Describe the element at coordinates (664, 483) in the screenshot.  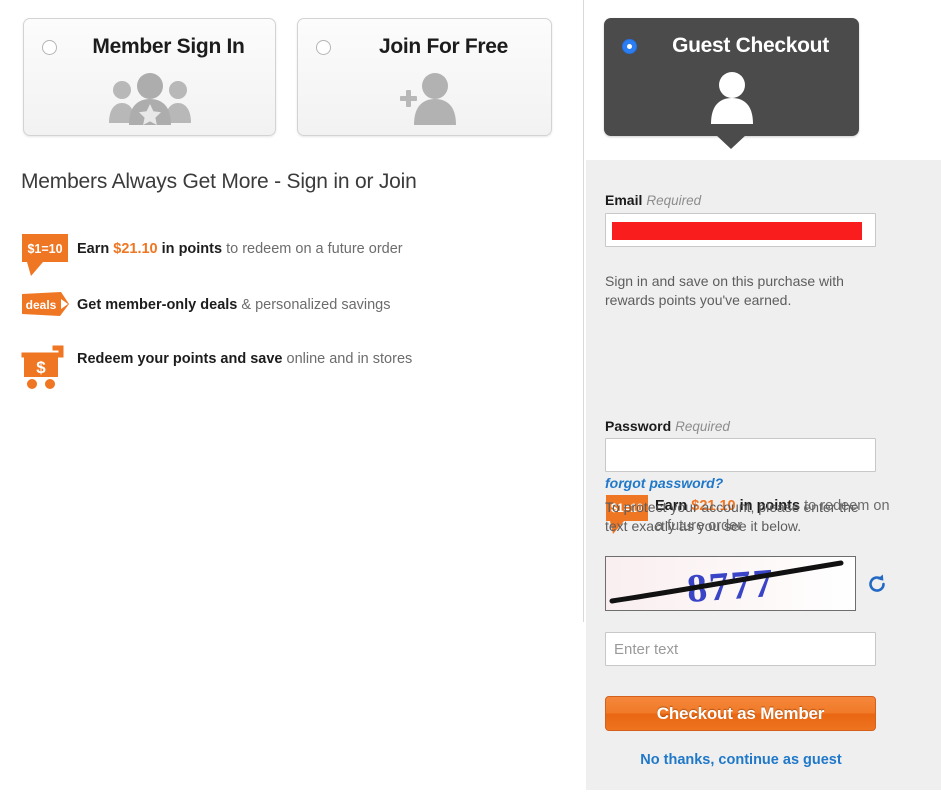
I see `forgot-password-link: forgot password?` at that location.